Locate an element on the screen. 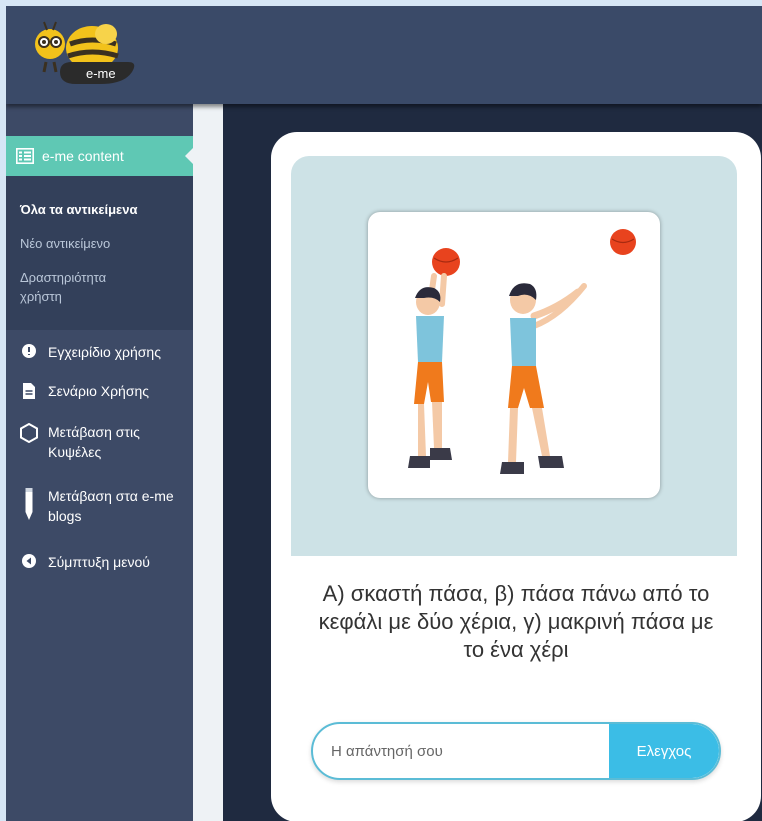  check-button: Ελεγχος is located at coordinates (664, 751).